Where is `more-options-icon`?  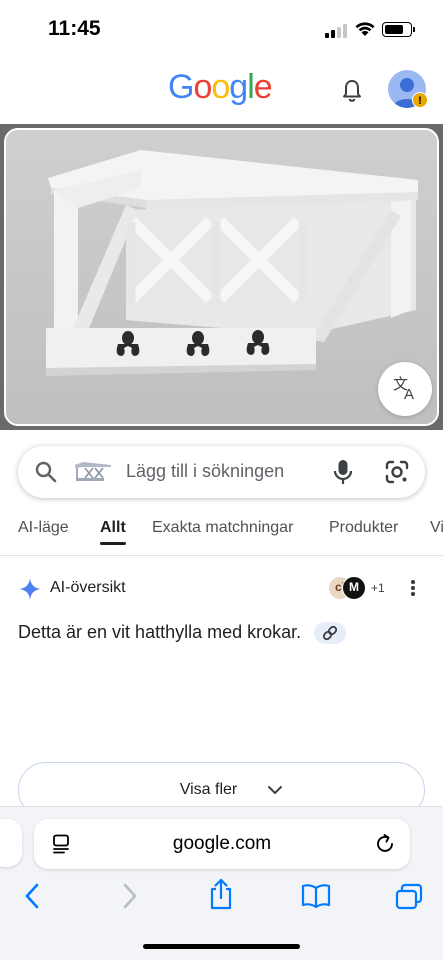 more-options-icon is located at coordinates (413, 589).